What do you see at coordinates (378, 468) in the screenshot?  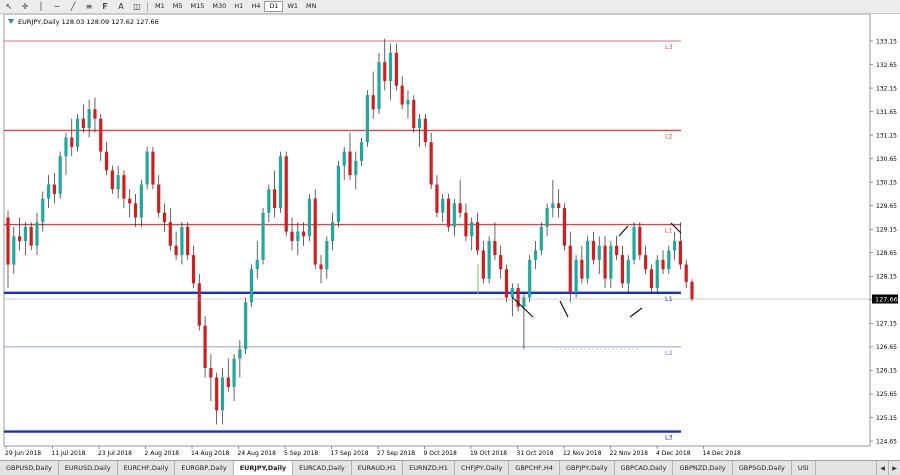 I see `tab-euraud-h1: EURAUD,H1` at bounding box center [378, 468].